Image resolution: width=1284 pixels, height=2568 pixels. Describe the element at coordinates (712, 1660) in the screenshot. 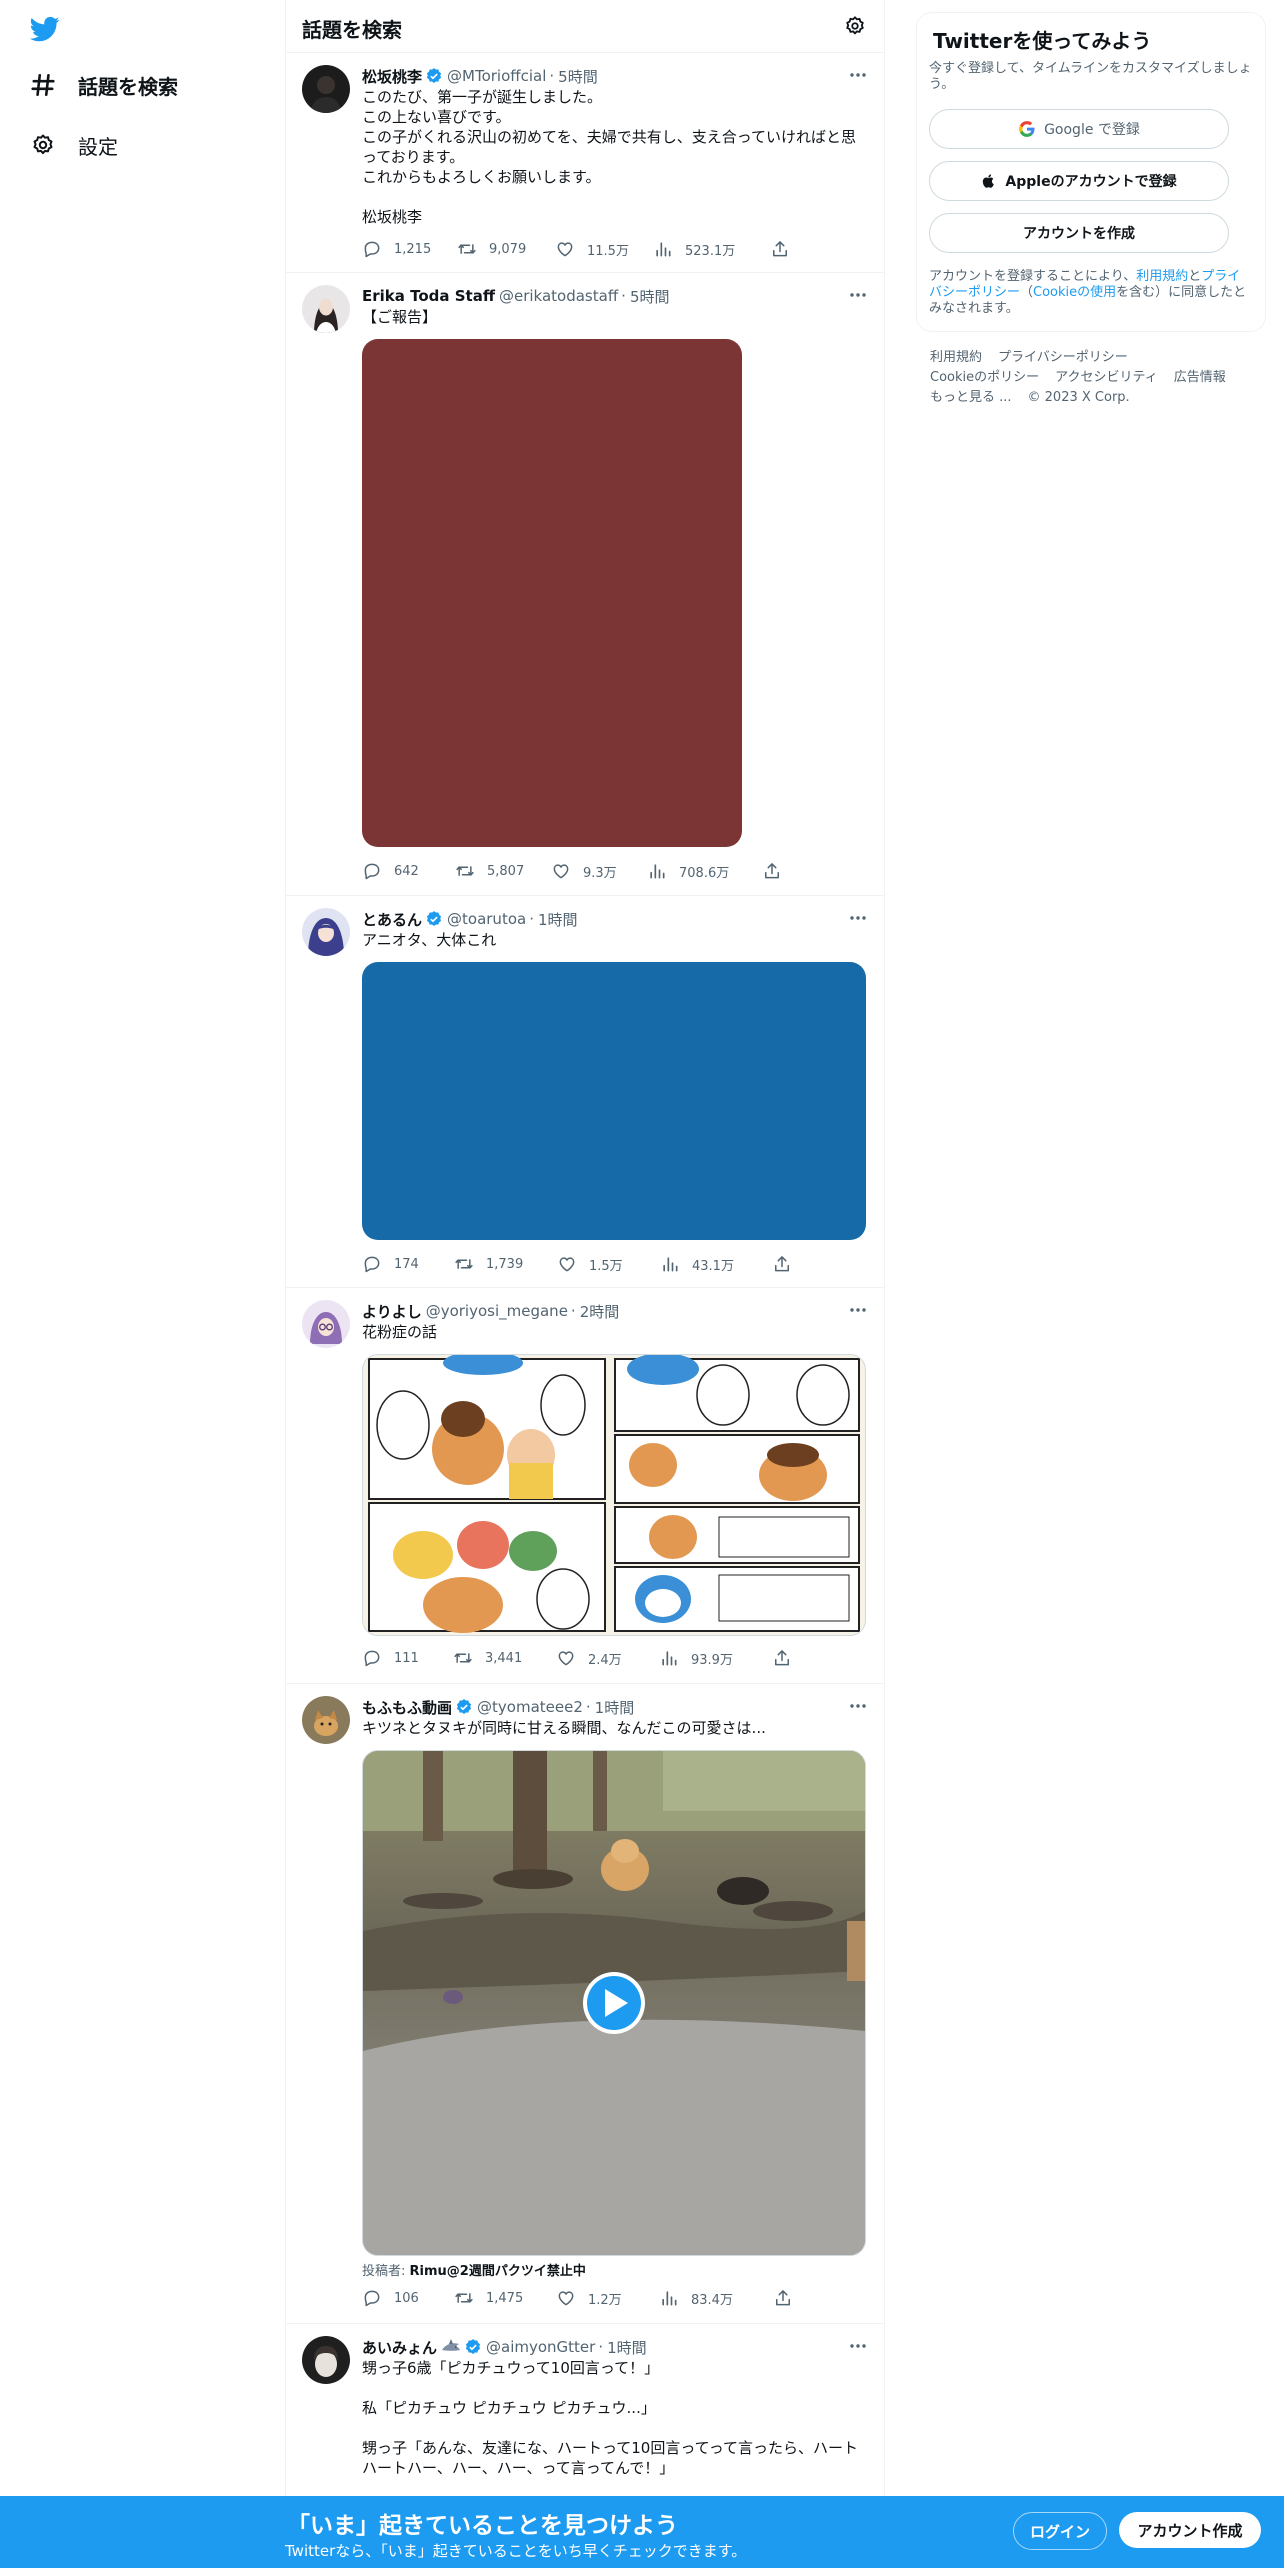

I see `view-count: 93.9万` at that location.